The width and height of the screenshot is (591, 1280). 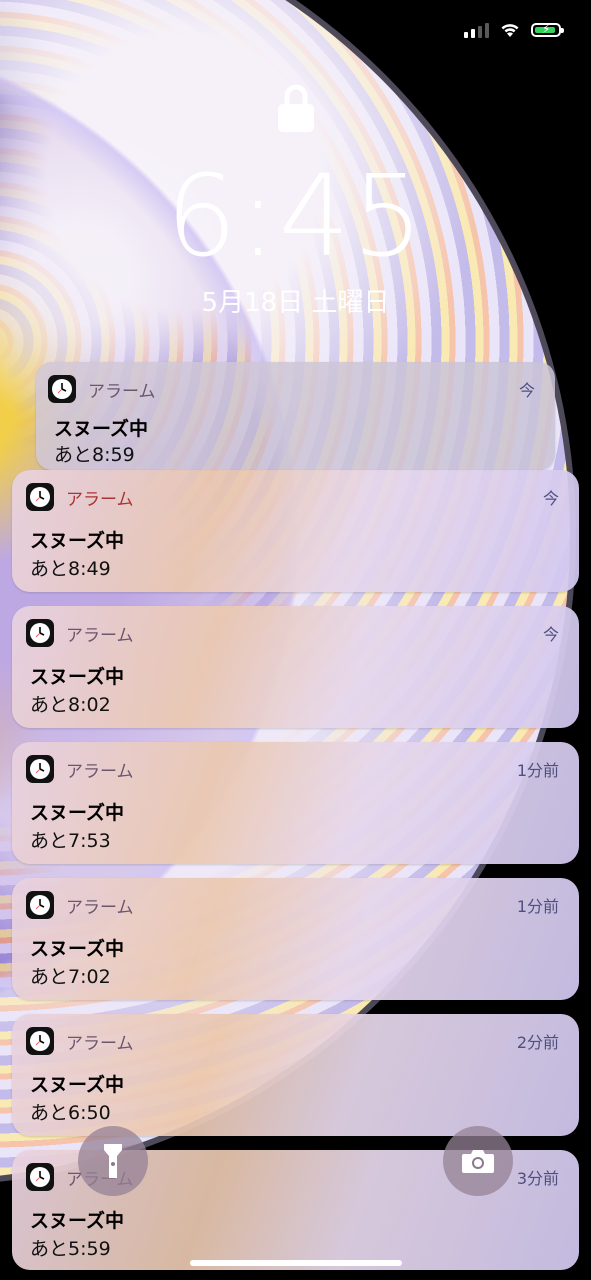 What do you see at coordinates (70, 977) in the screenshot?
I see `notification-body: あと7:02` at bounding box center [70, 977].